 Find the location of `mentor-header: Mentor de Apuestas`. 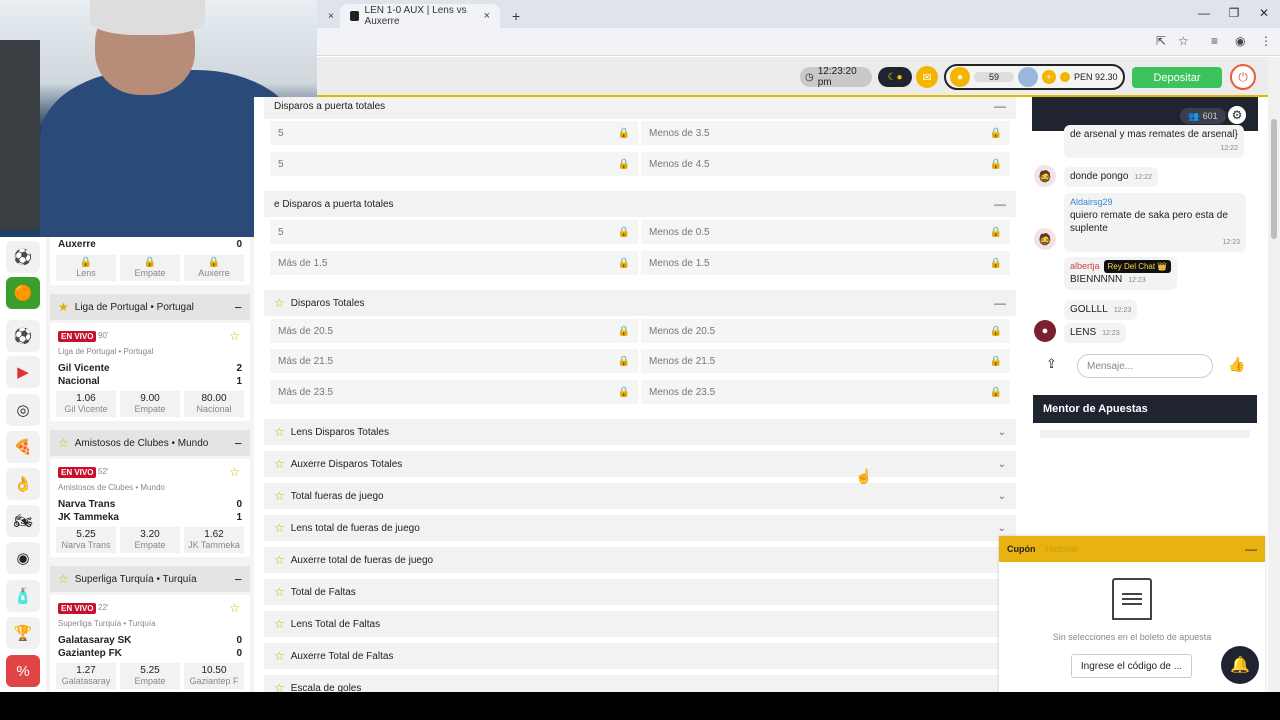

mentor-header: Mentor de Apuestas is located at coordinates (1145, 409).